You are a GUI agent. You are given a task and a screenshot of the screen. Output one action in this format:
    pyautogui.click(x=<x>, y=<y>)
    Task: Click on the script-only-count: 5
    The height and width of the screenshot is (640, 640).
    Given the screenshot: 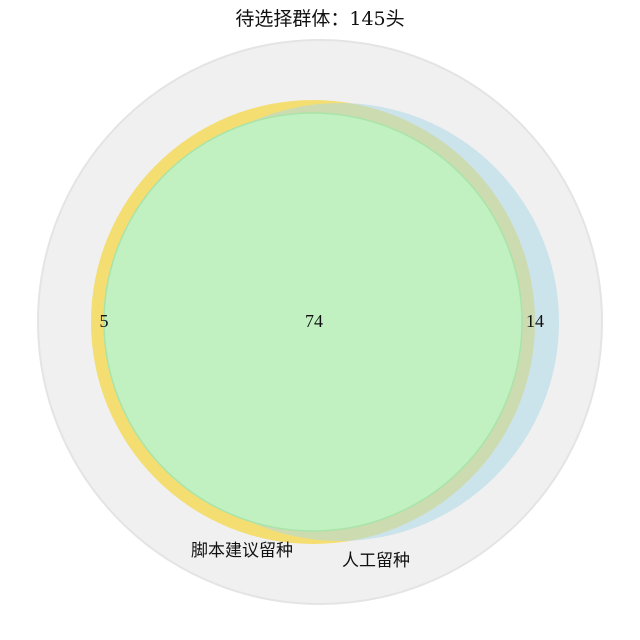 What is the action you would take?
    pyautogui.click(x=104, y=321)
    